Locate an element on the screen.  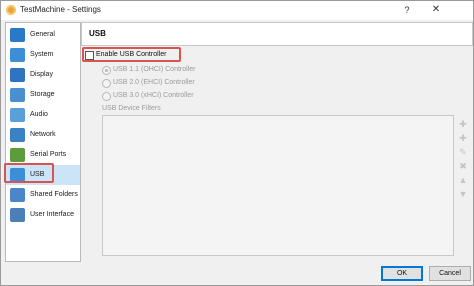
enable-usb-checkbox is located at coordinates (89, 55).